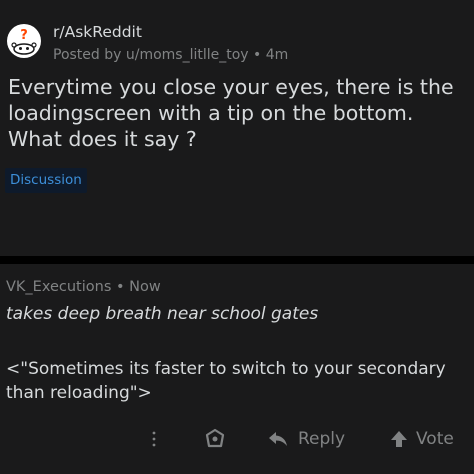 The height and width of the screenshot is (474, 474). Describe the element at coordinates (145, 287) in the screenshot. I see `comment-age: Now` at that location.